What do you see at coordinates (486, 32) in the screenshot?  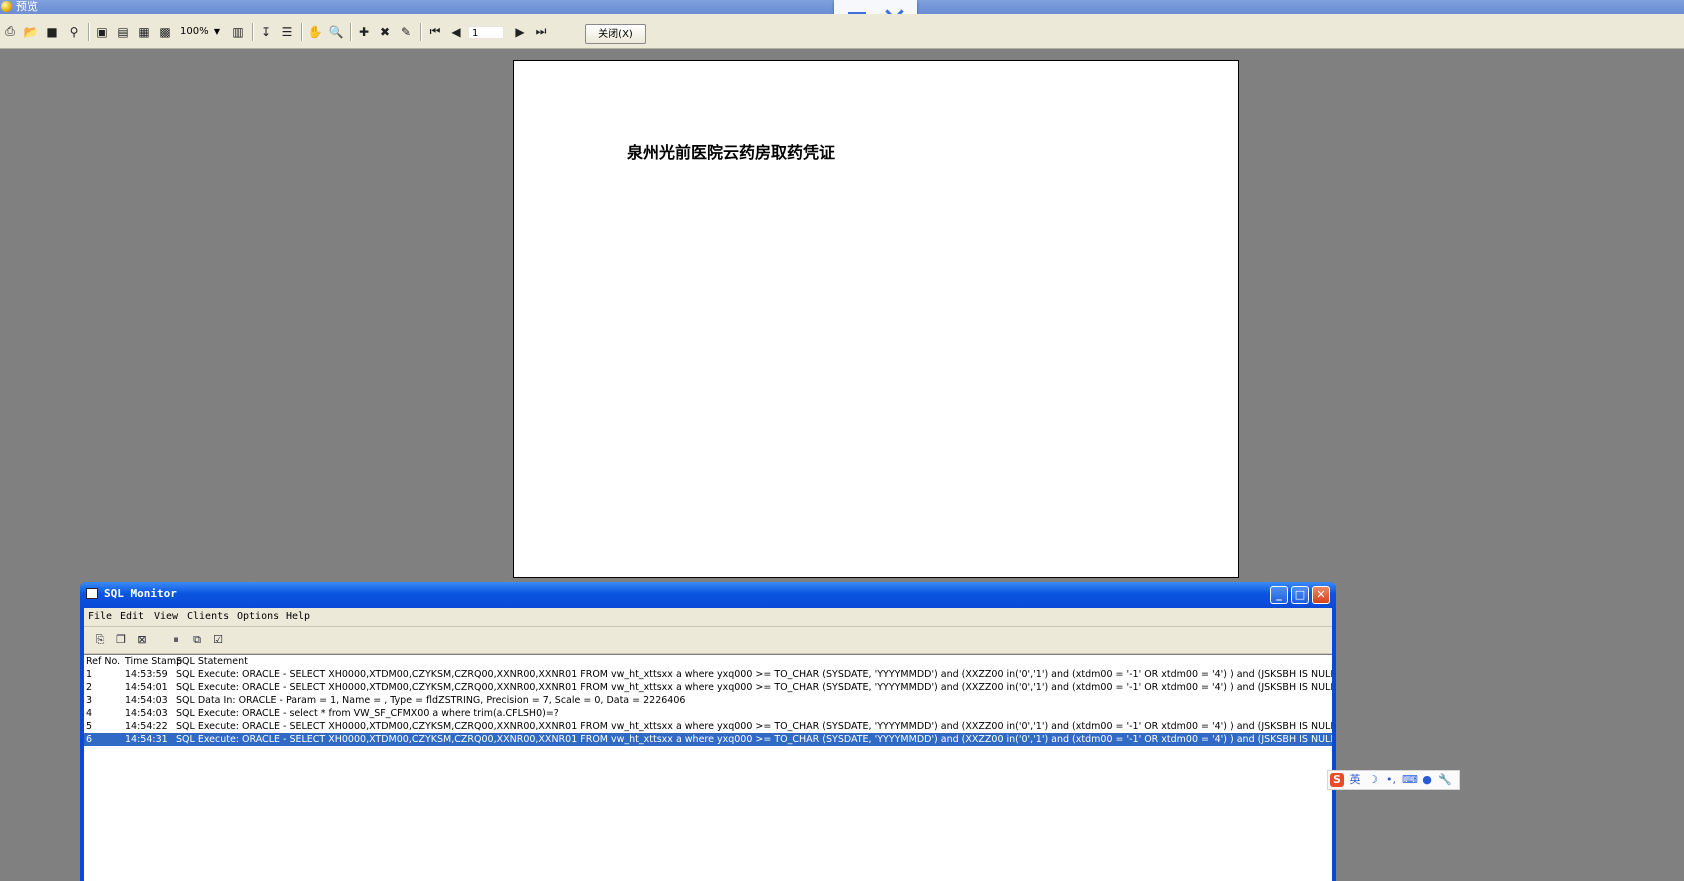 I see `page-number-input: 1` at bounding box center [486, 32].